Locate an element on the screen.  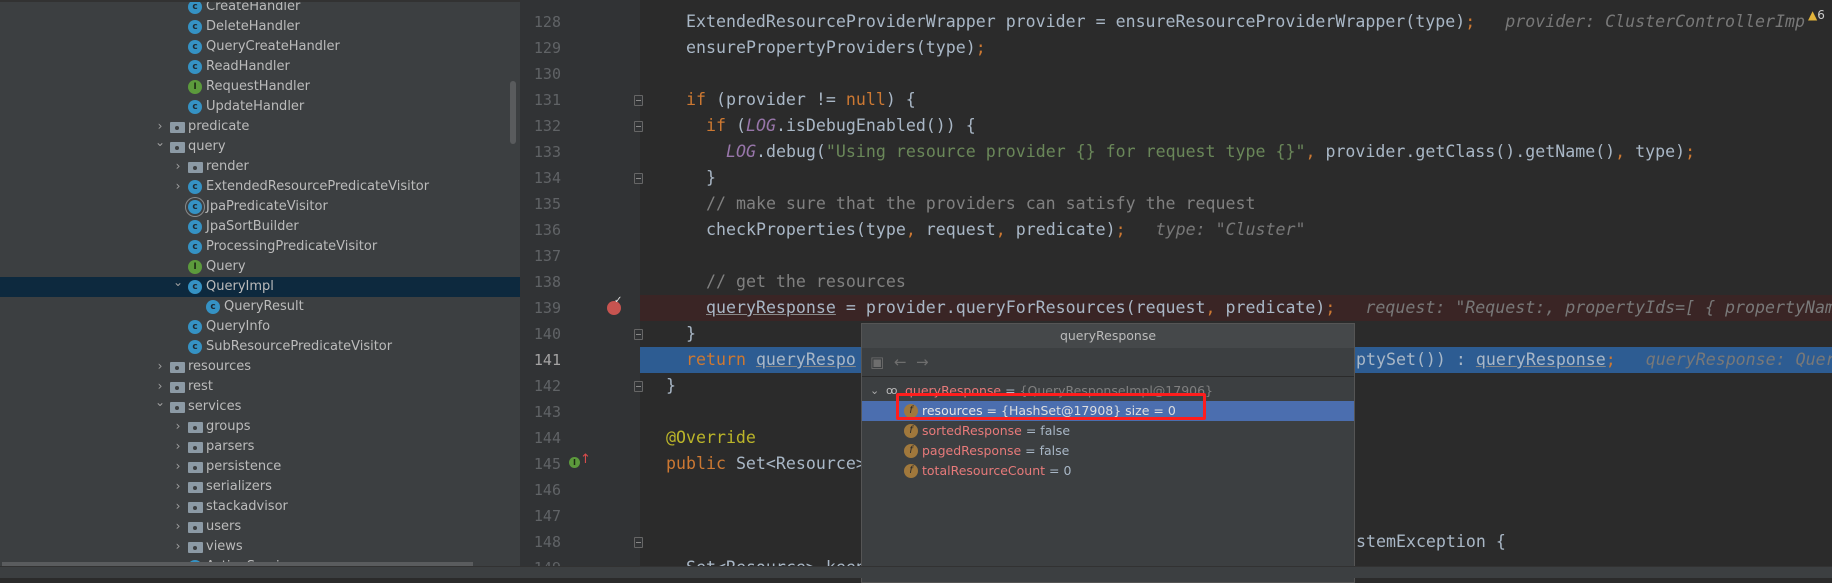
popup-title: queryResponse is located at coordinates (1108, 336).